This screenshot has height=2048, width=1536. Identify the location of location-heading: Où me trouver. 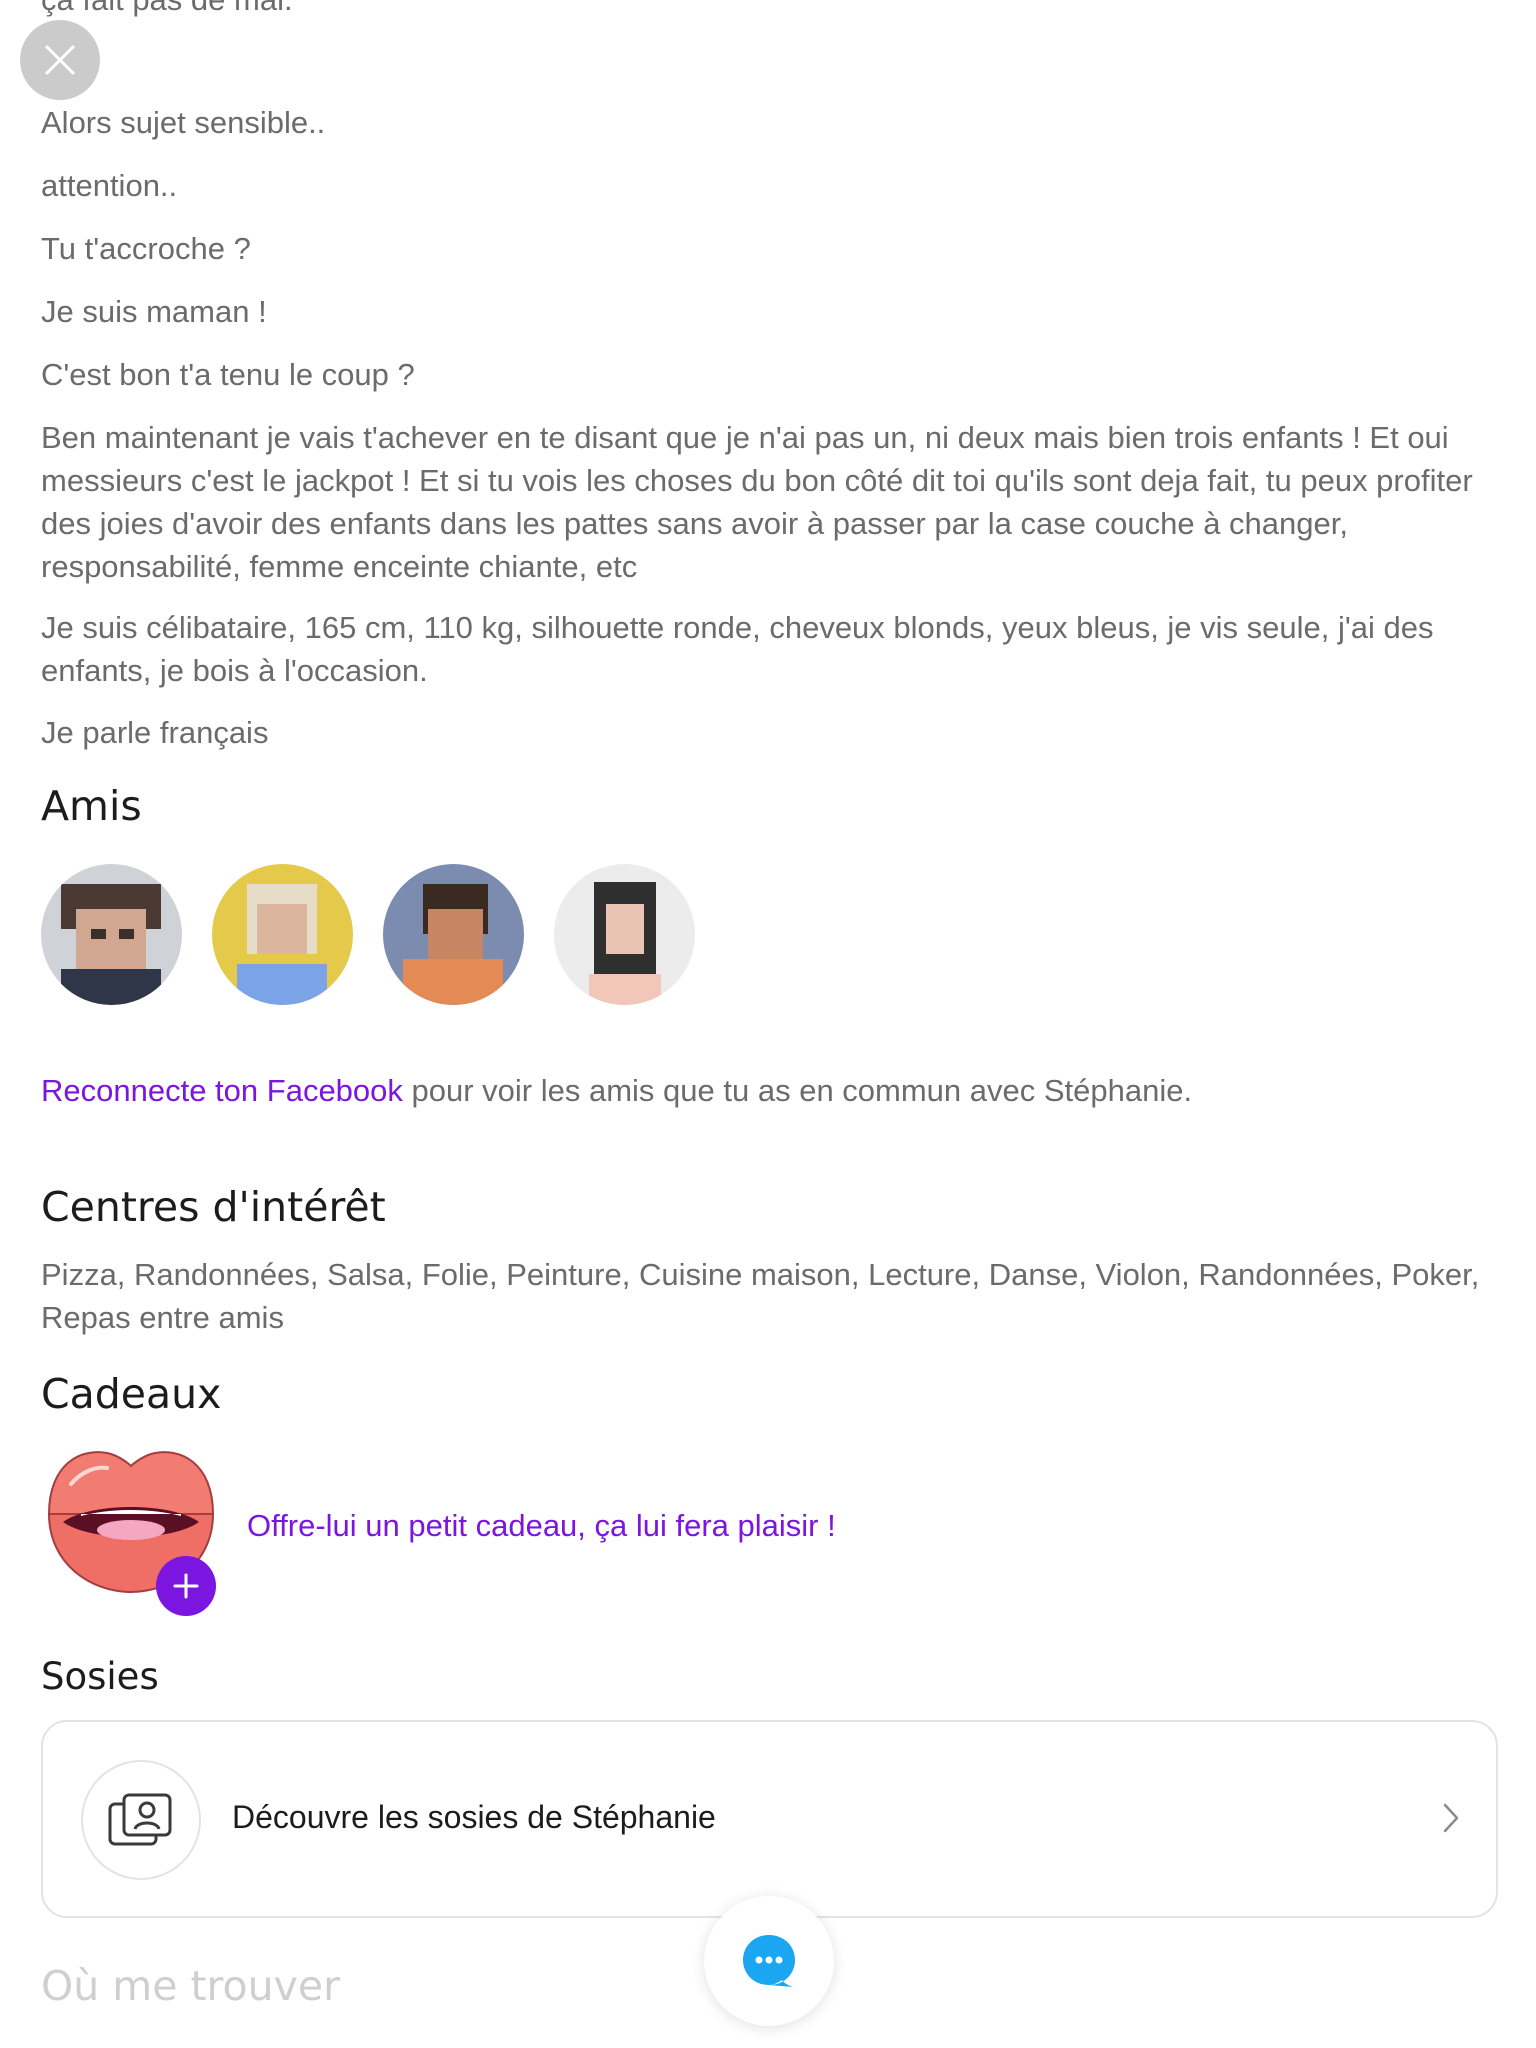
(190, 1986).